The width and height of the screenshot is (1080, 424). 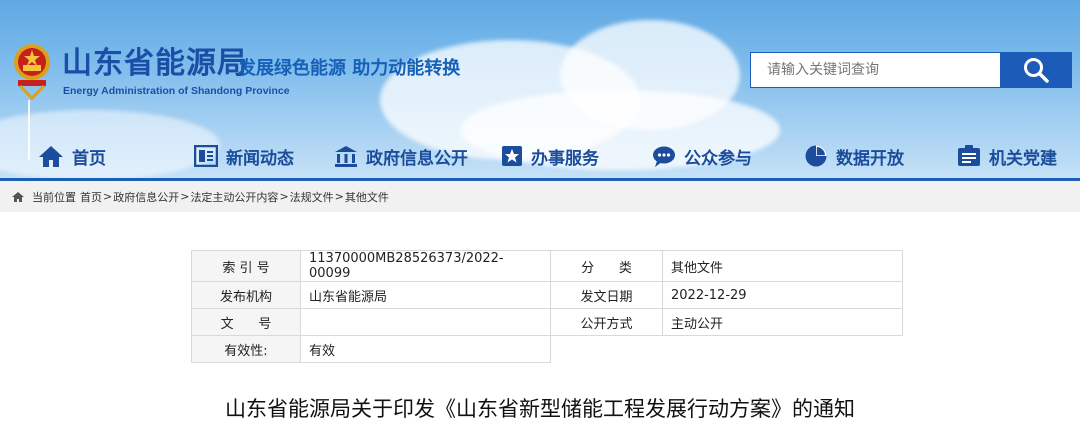 What do you see at coordinates (246, 322) in the screenshot?
I see `document-number-label: 文 号` at bounding box center [246, 322].